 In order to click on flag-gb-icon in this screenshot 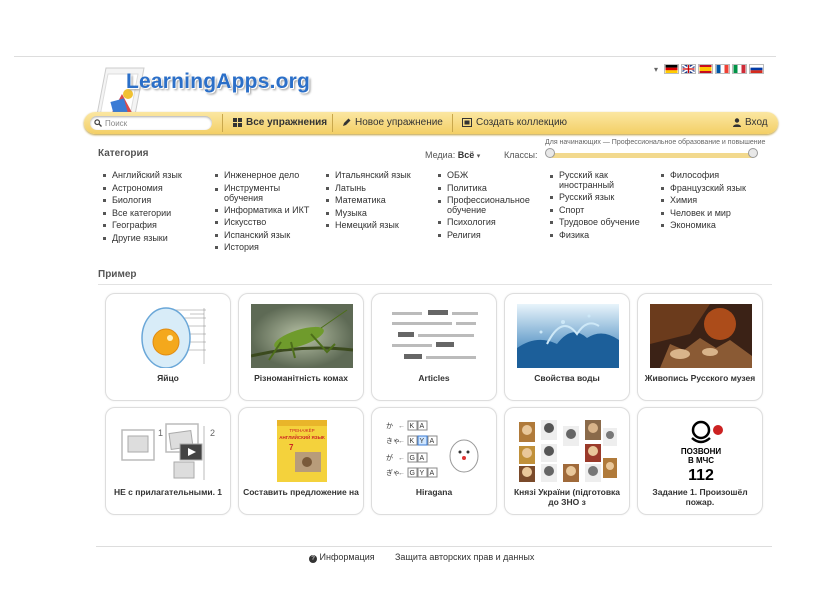, I will do `click(689, 69)`.